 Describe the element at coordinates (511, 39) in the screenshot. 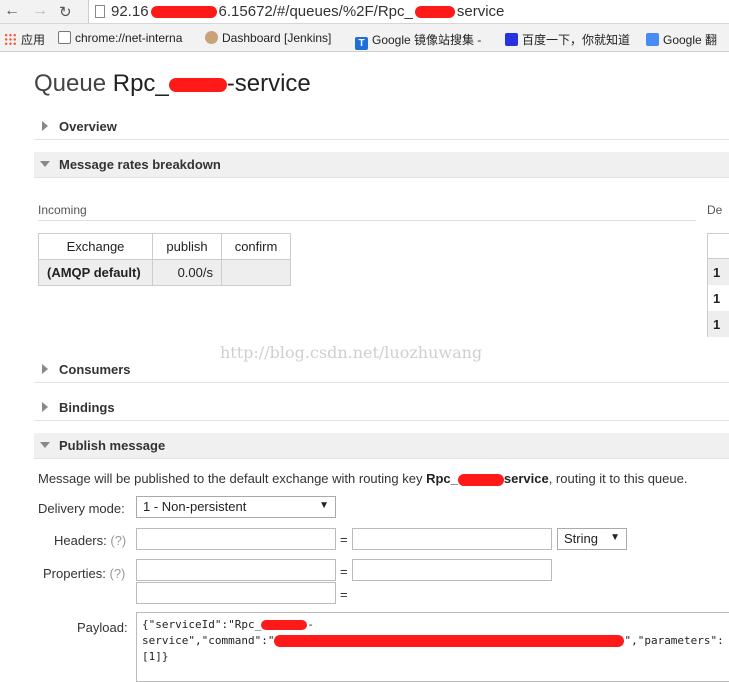

I see `baidu-paw-icon` at that location.